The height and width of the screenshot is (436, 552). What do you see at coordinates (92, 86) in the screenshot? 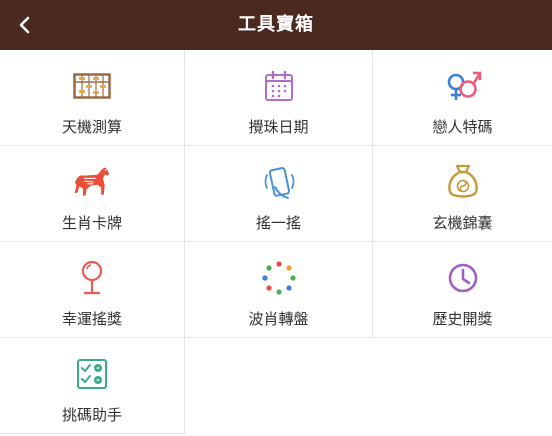
I see `abacus-icon` at bounding box center [92, 86].